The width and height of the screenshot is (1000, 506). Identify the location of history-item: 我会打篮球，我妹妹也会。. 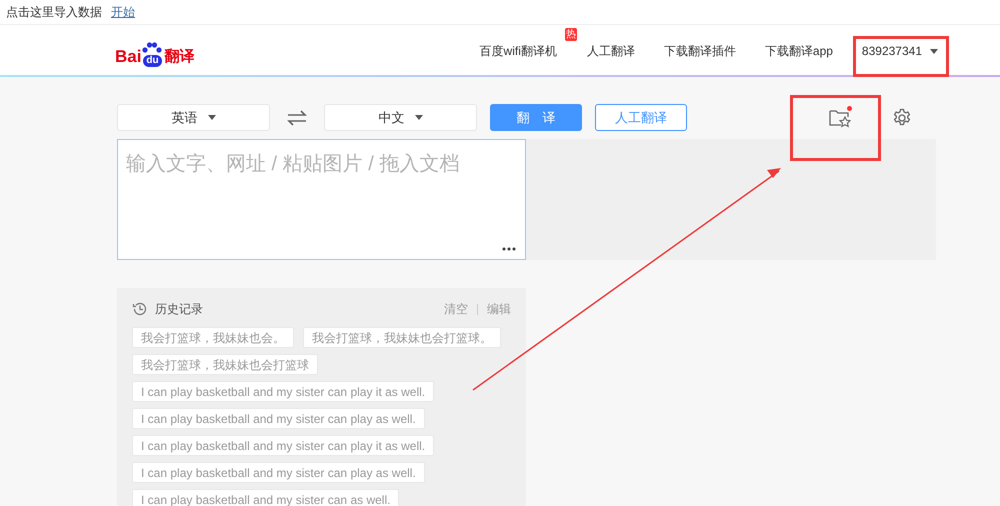
(213, 337).